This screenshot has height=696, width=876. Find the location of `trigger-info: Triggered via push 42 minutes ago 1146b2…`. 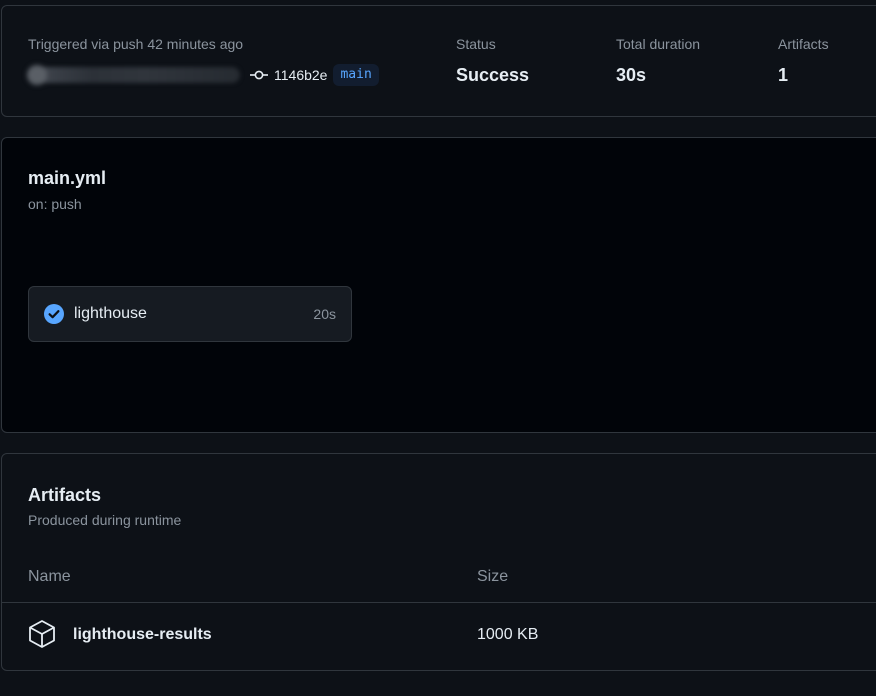

trigger-info: Triggered via push 42 minutes ago 1146b2… is located at coordinates (203, 60).